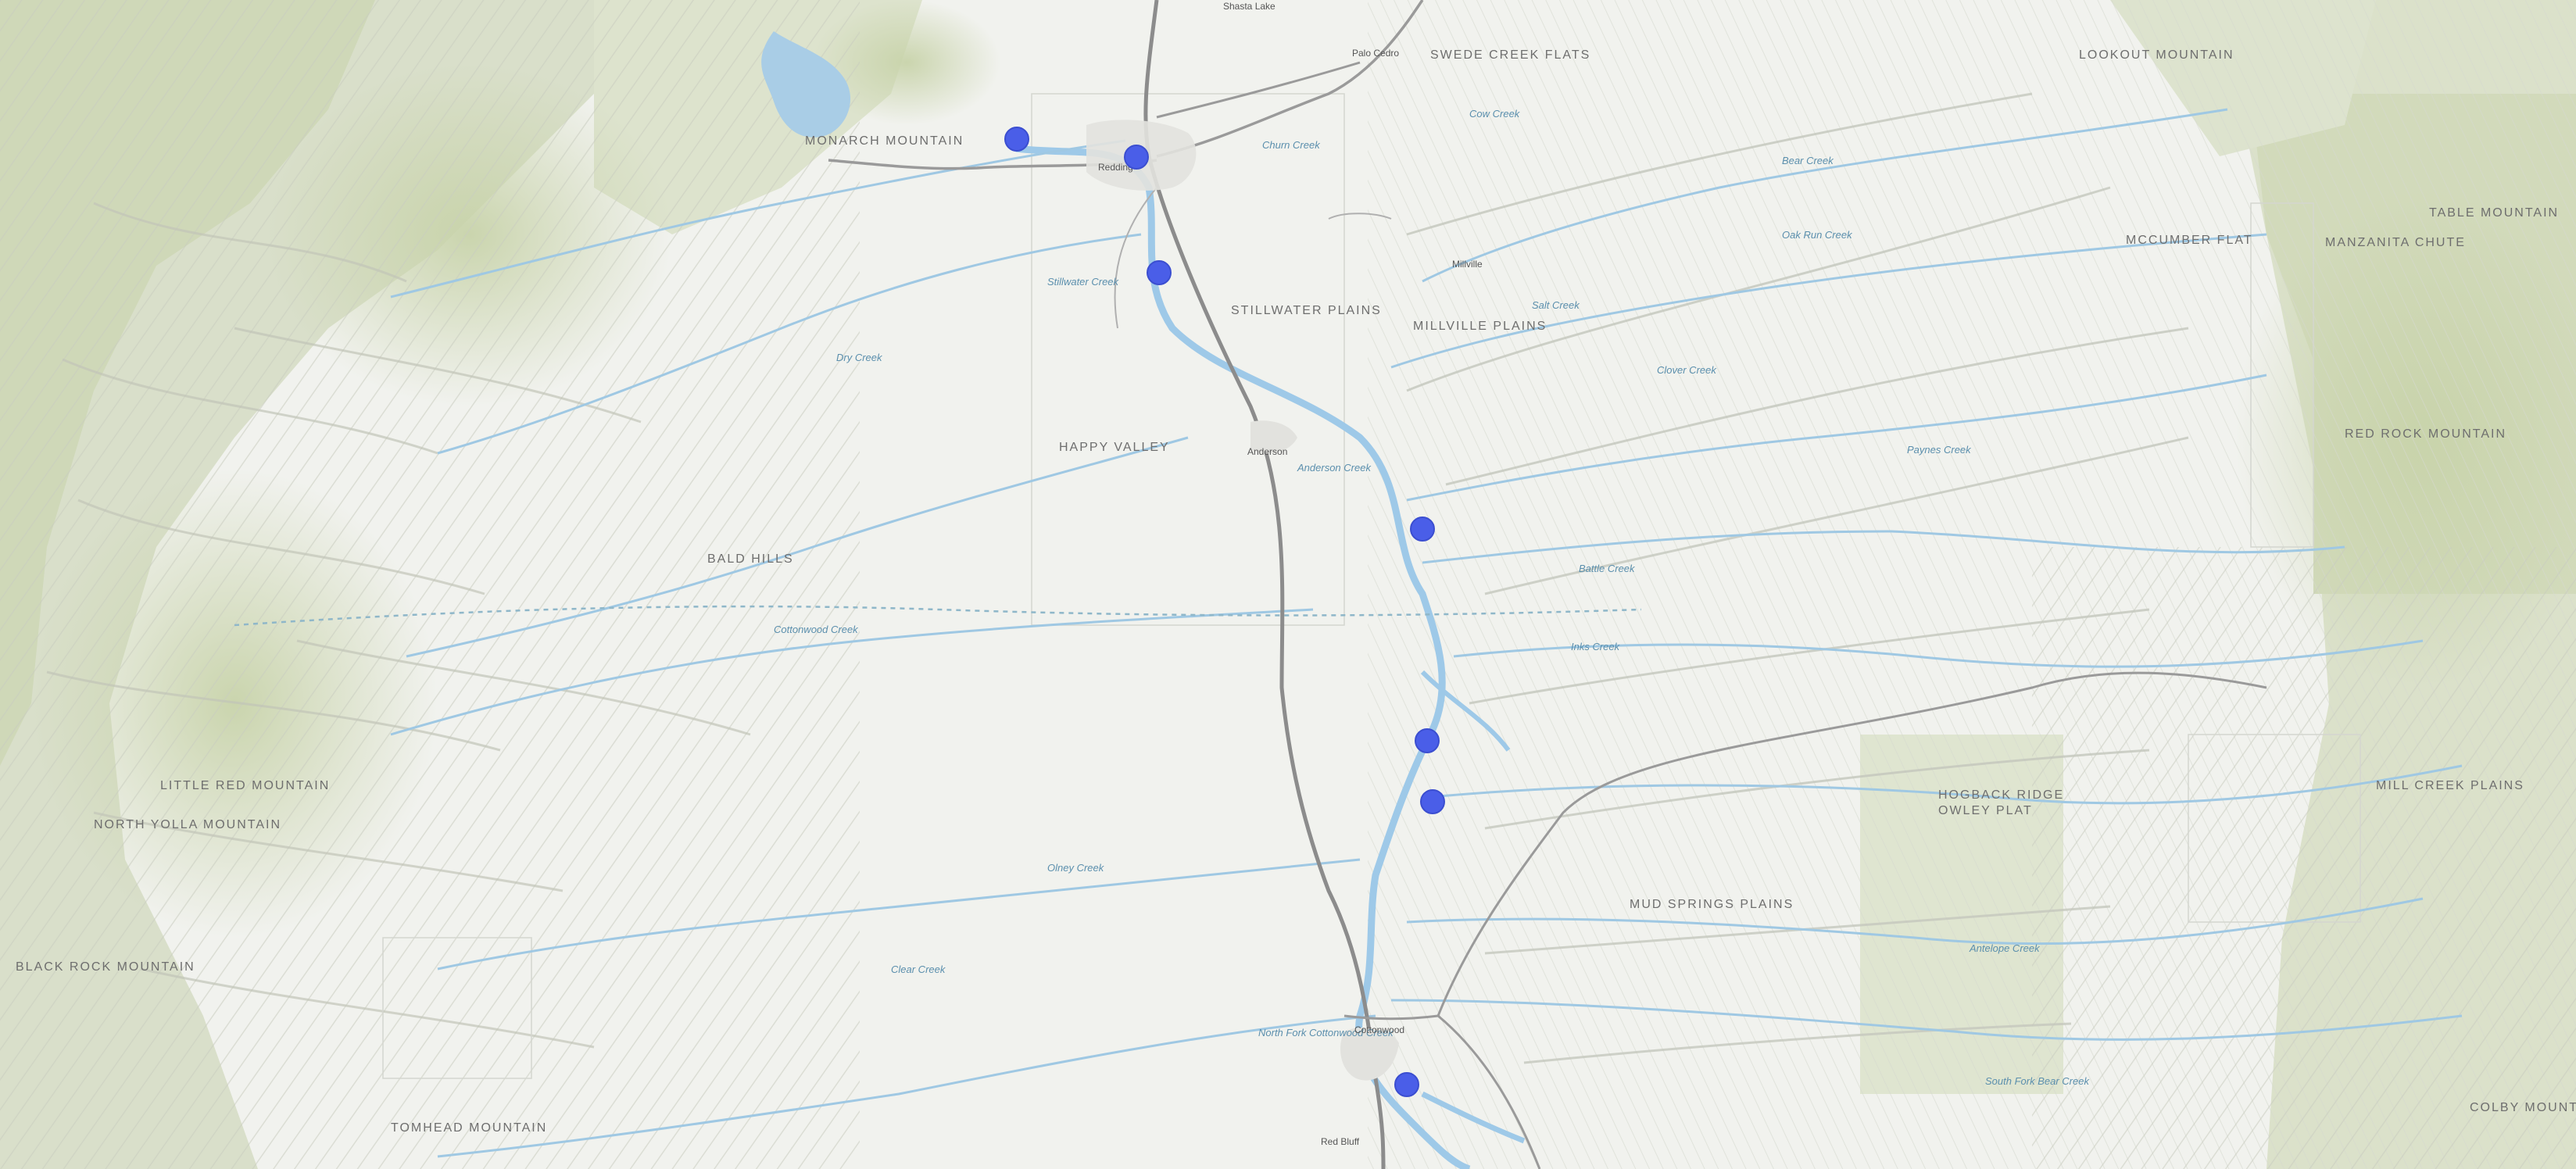 The width and height of the screenshot is (2576, 1169). What do you see at coordinates (1607, 568) in the screenshot?
I see `creek-label: Battle Creek` at bounding box center [1607, 568].